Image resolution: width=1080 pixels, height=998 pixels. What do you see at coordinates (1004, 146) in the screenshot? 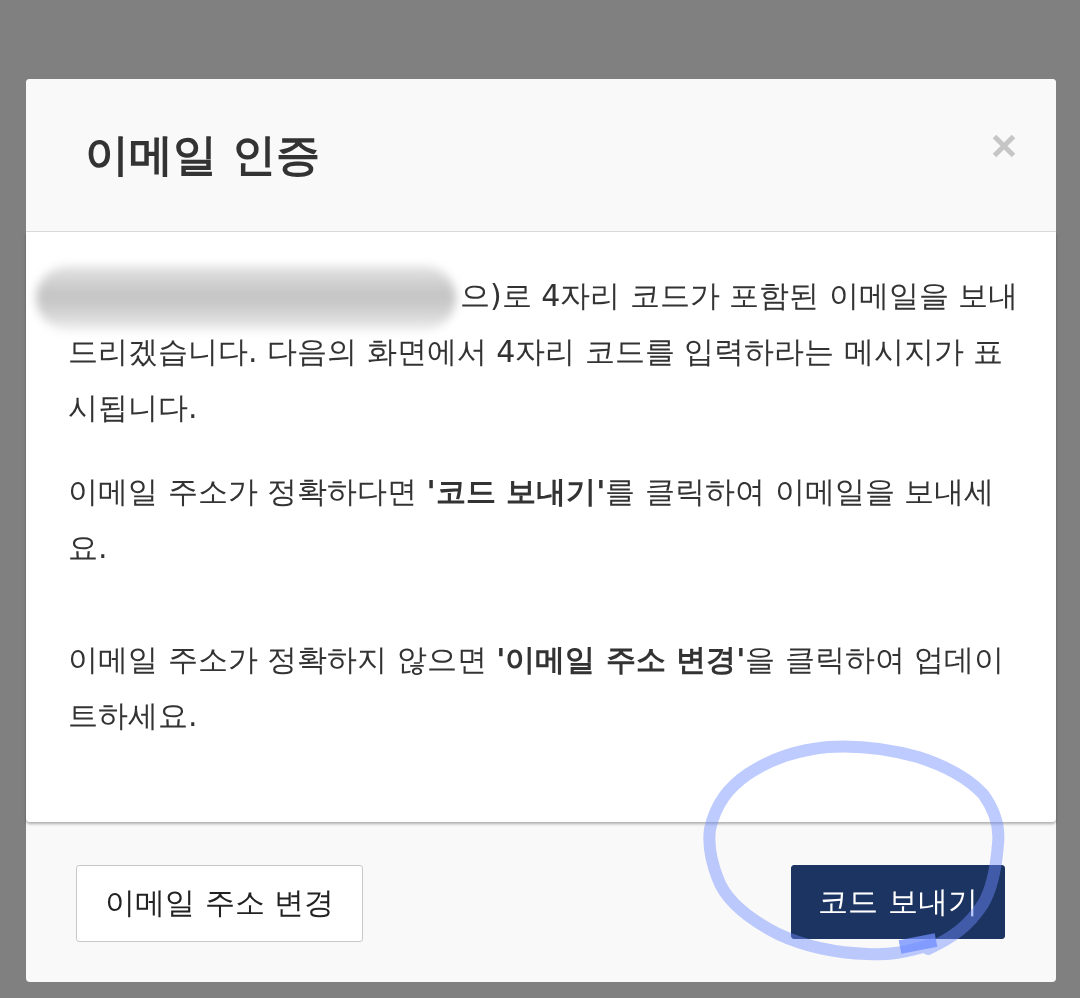
I see `close-icon` at bounding box center [1004, 146].